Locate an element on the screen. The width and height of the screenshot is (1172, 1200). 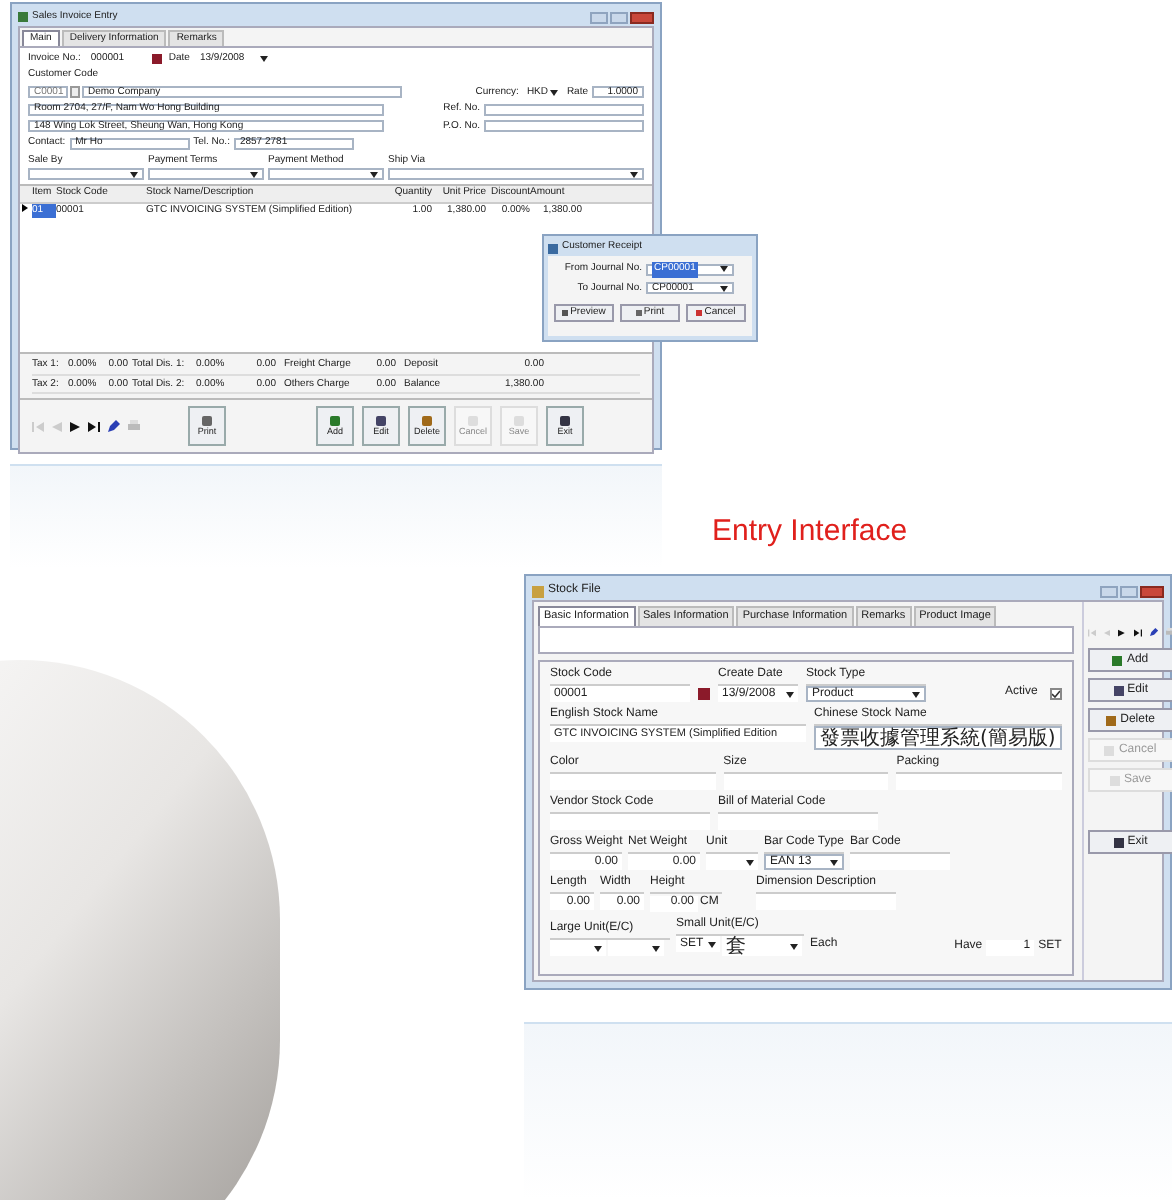
checkmark-icon is located at coordinates (1055, 693).